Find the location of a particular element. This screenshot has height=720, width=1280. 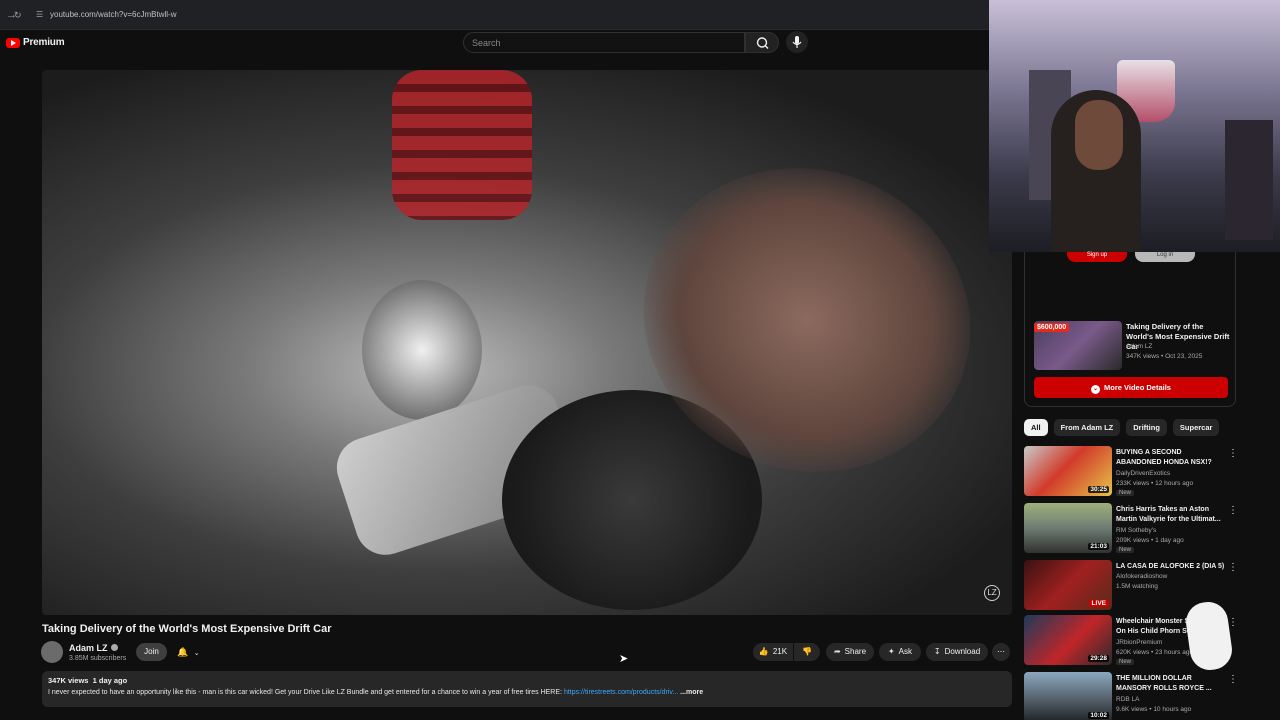

show-more-link: ...more is located at coordinates (691, 692).